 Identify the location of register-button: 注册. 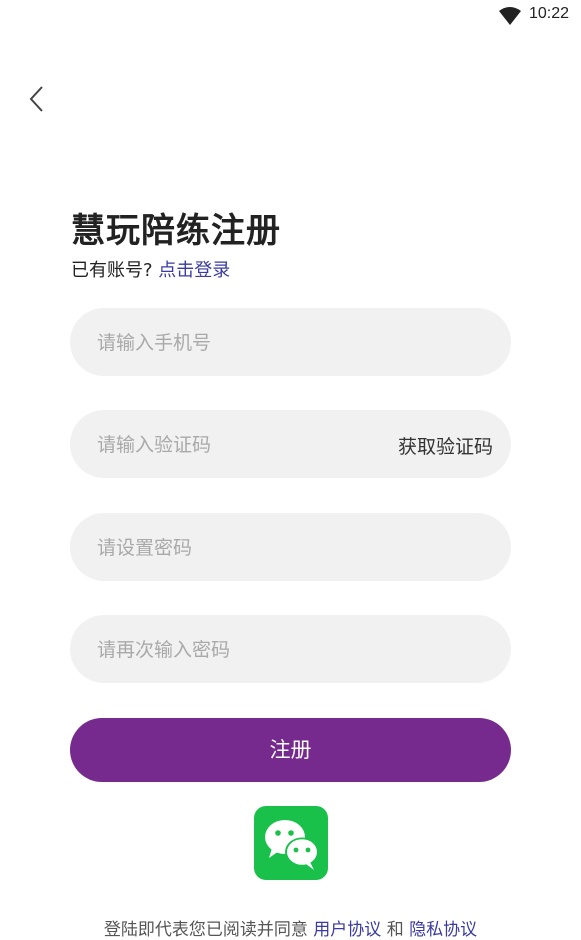
(290, 750).